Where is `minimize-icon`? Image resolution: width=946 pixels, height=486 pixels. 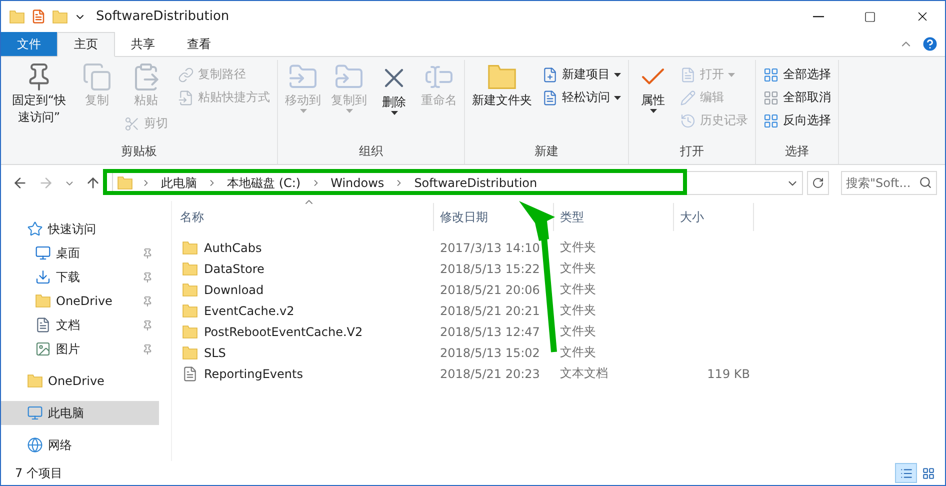 minimize-icon is located at coordinates (818, 17).